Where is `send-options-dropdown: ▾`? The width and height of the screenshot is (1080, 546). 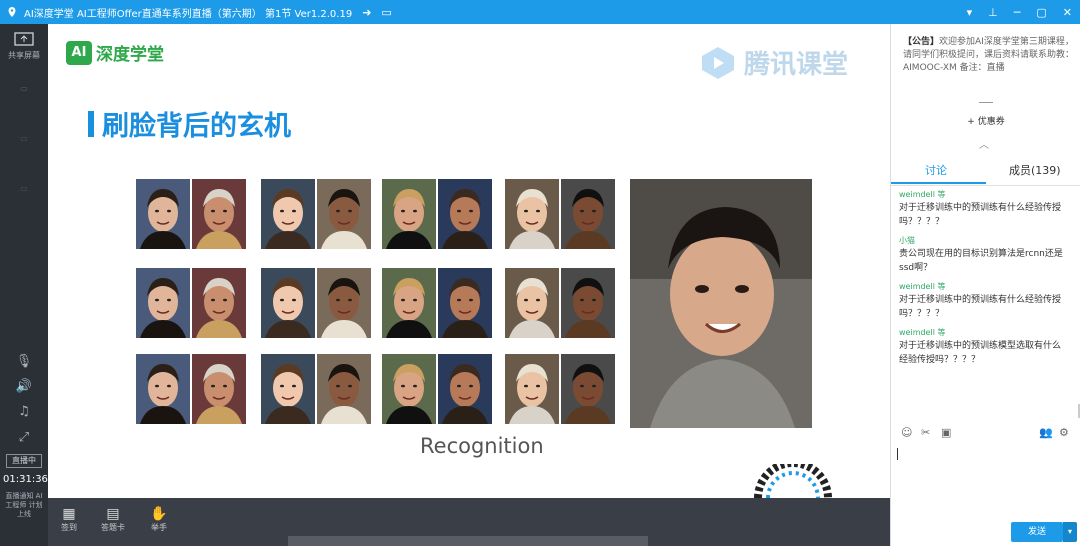 send-options-dropdown: ▾ is located at coordinates (1070, 532).